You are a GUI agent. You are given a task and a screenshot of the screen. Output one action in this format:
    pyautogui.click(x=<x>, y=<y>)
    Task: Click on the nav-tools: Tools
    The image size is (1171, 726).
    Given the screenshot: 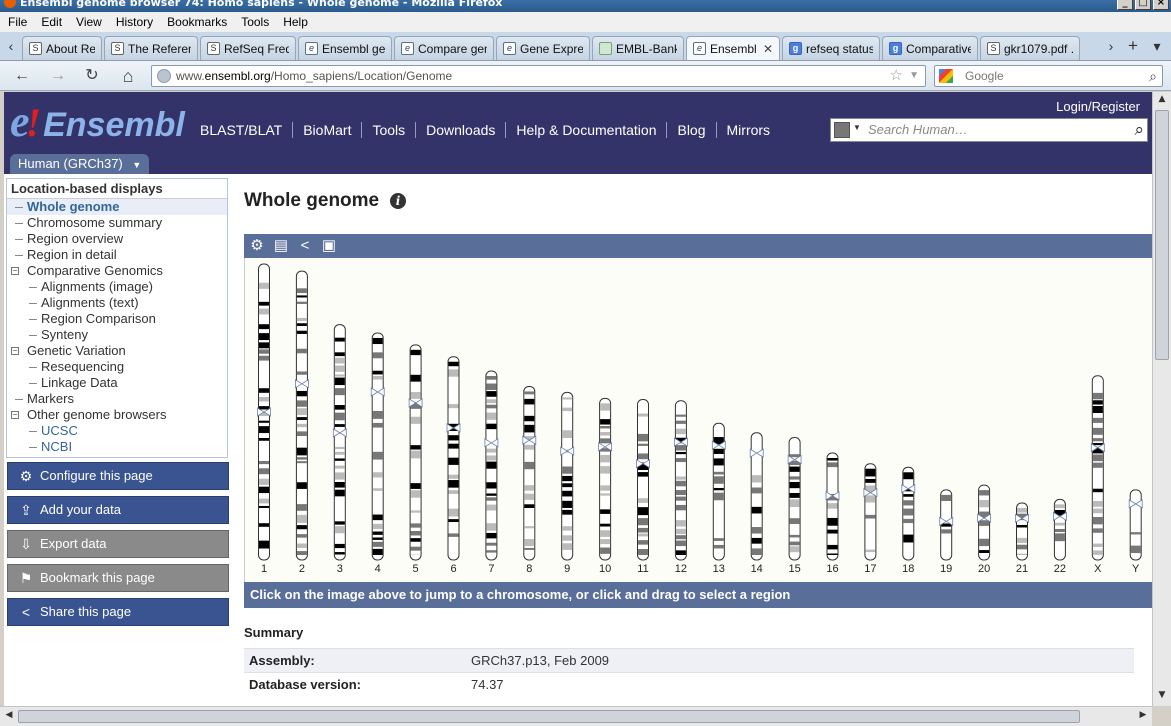 What is the action you would take?
    pyautogui.click(x=389, y=130)
    